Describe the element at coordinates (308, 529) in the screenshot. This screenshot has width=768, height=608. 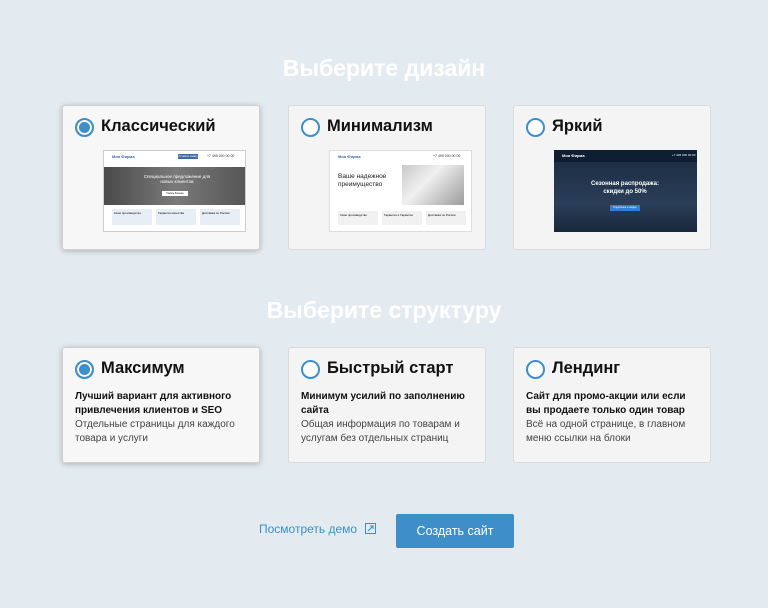
I see `demo-link: Посмотреть демо` at that location.